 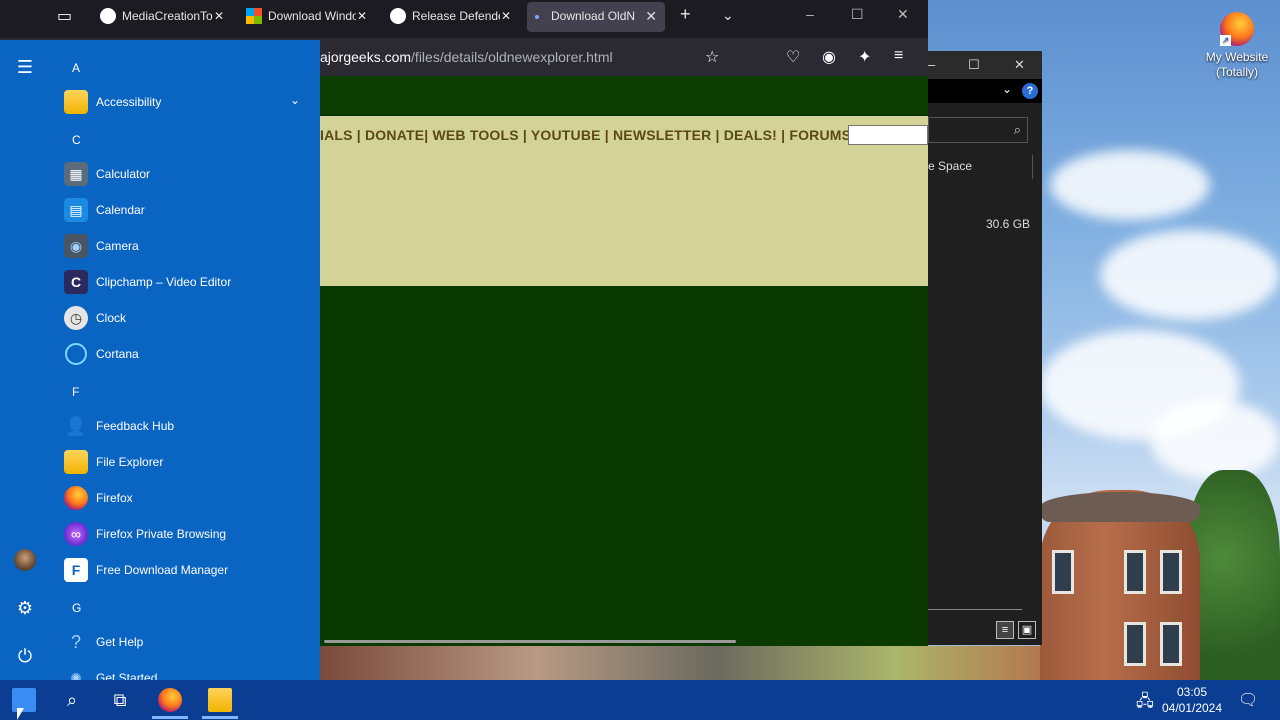 What do you see at coordinates (1027, 630) in the screenshot?
I see `large-icons-view-icon: ▣` at bounding box center [1027, 630].